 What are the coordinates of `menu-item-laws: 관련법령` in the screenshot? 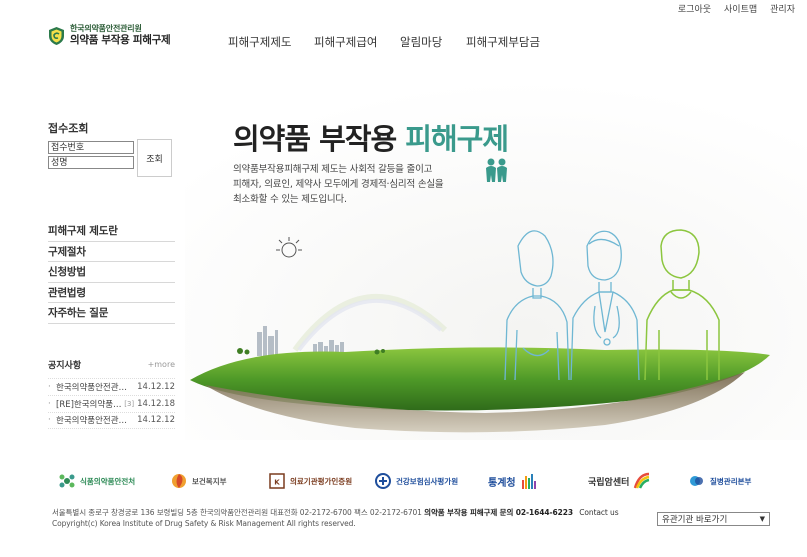 It's located at (111, 293).